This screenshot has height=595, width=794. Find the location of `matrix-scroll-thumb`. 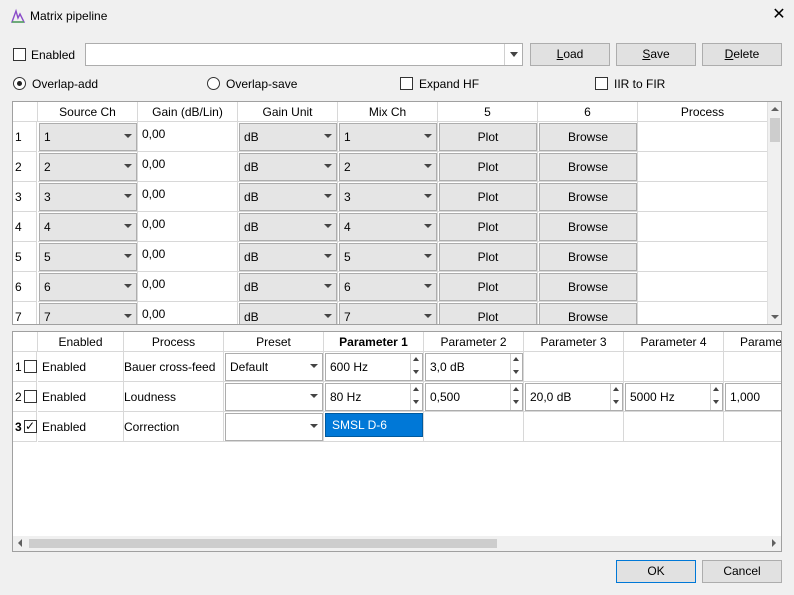

matrix-scroll-thumb is located at coordinates (775, 130).